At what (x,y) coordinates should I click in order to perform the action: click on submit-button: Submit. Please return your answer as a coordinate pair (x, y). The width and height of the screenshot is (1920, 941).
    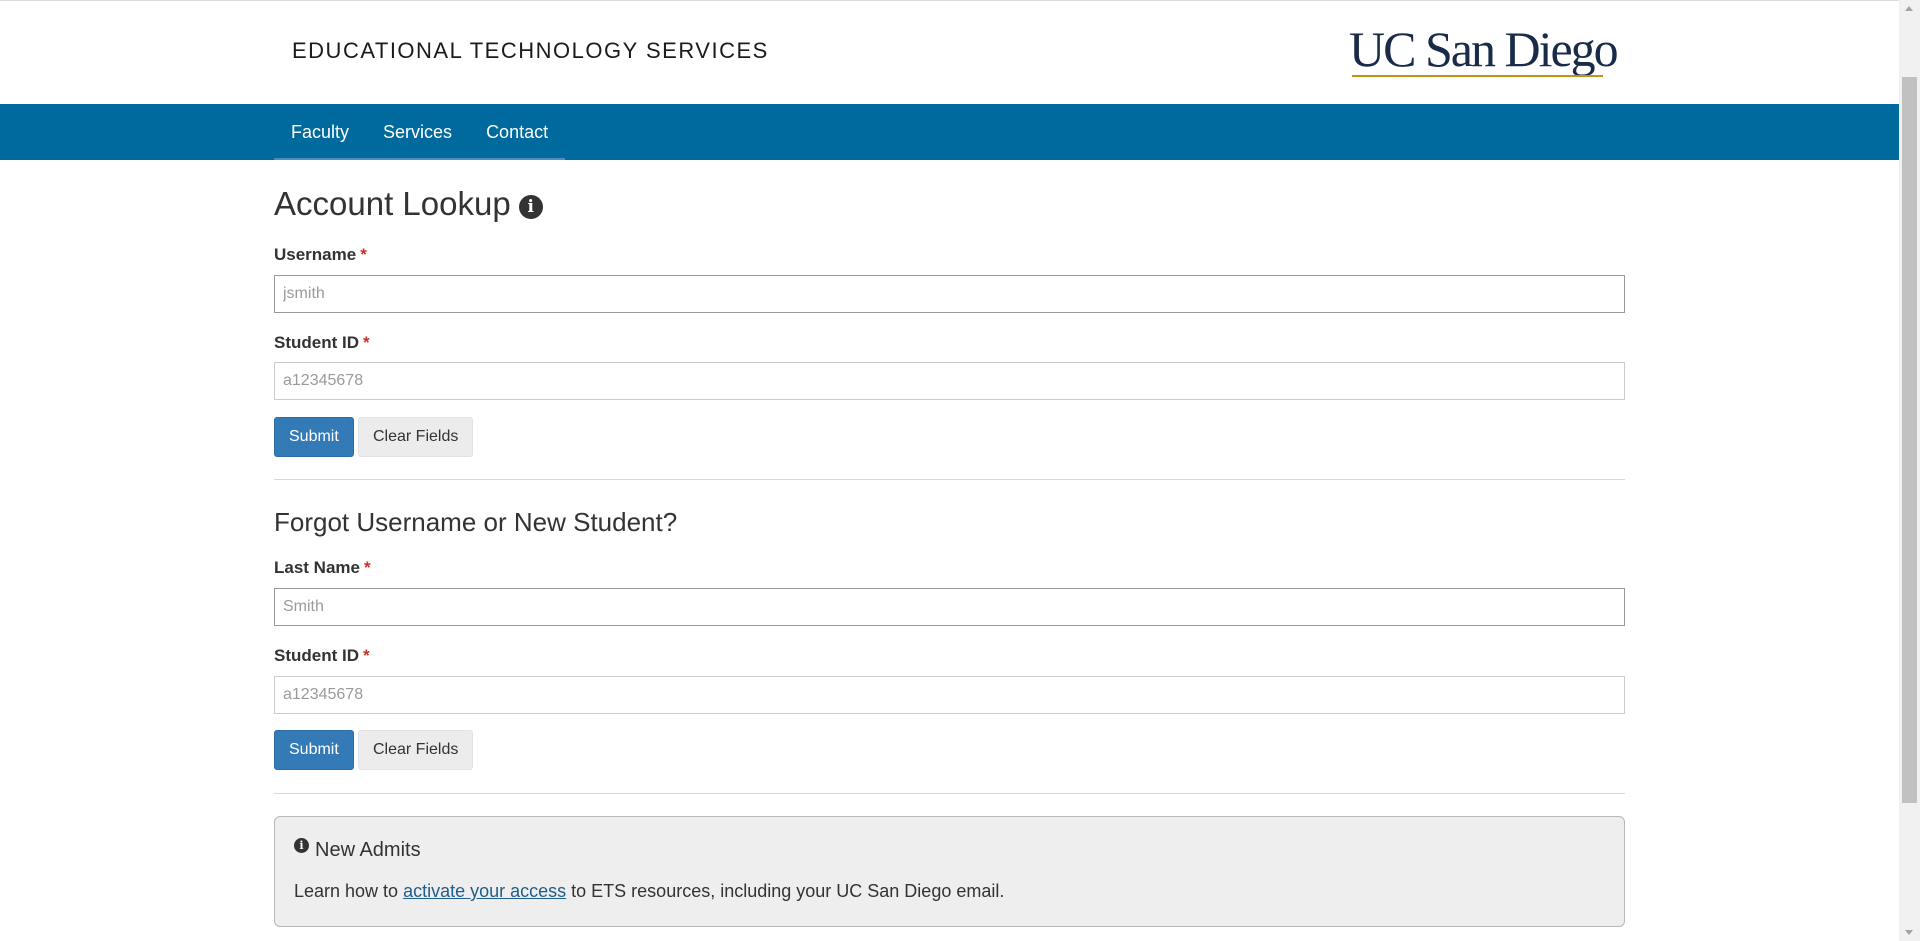
    Looking at the image, I should click on (314, 437).